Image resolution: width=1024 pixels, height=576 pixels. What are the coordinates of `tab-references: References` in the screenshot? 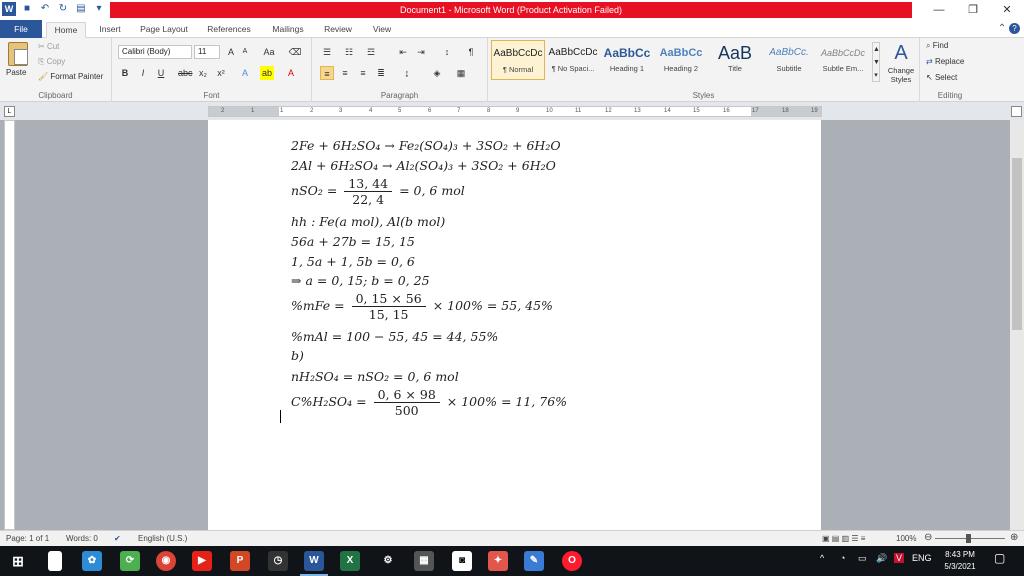 It's located at (229, 30).